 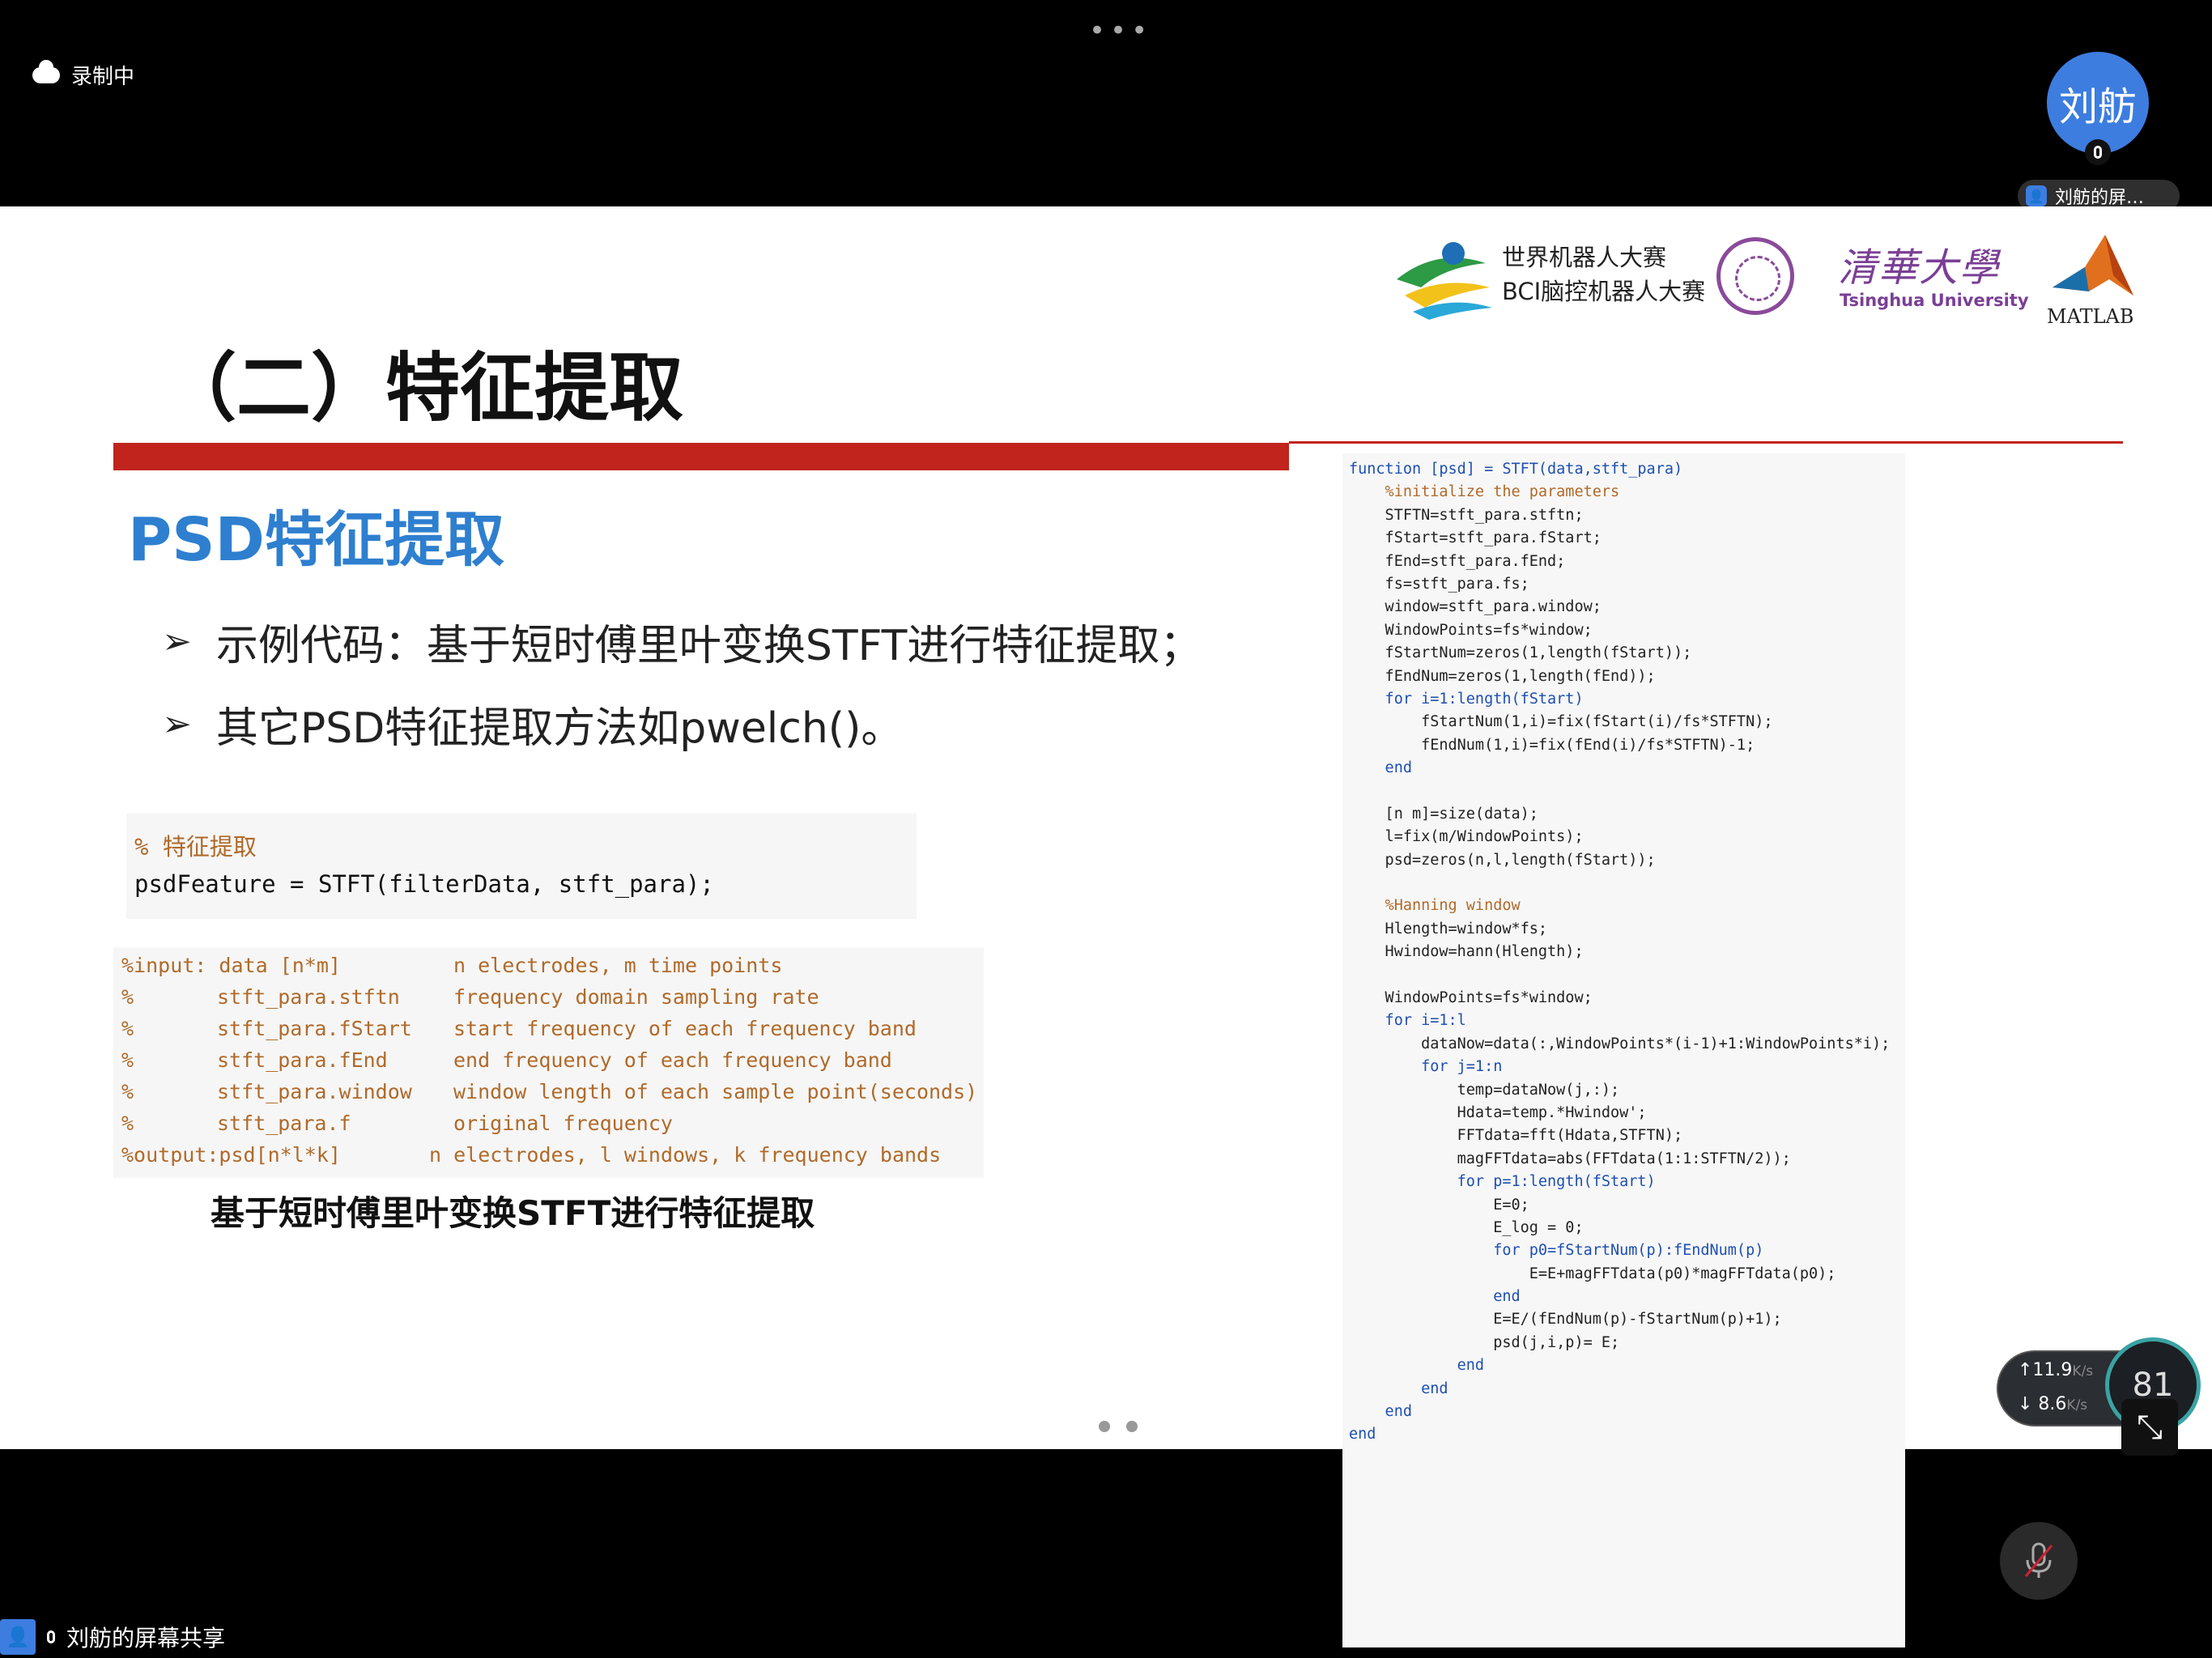 What do you see at coordinates (618, 965) in the screenshot?
I see `arg-description: n electrodes, m time points` at bounding box center [618, 965].